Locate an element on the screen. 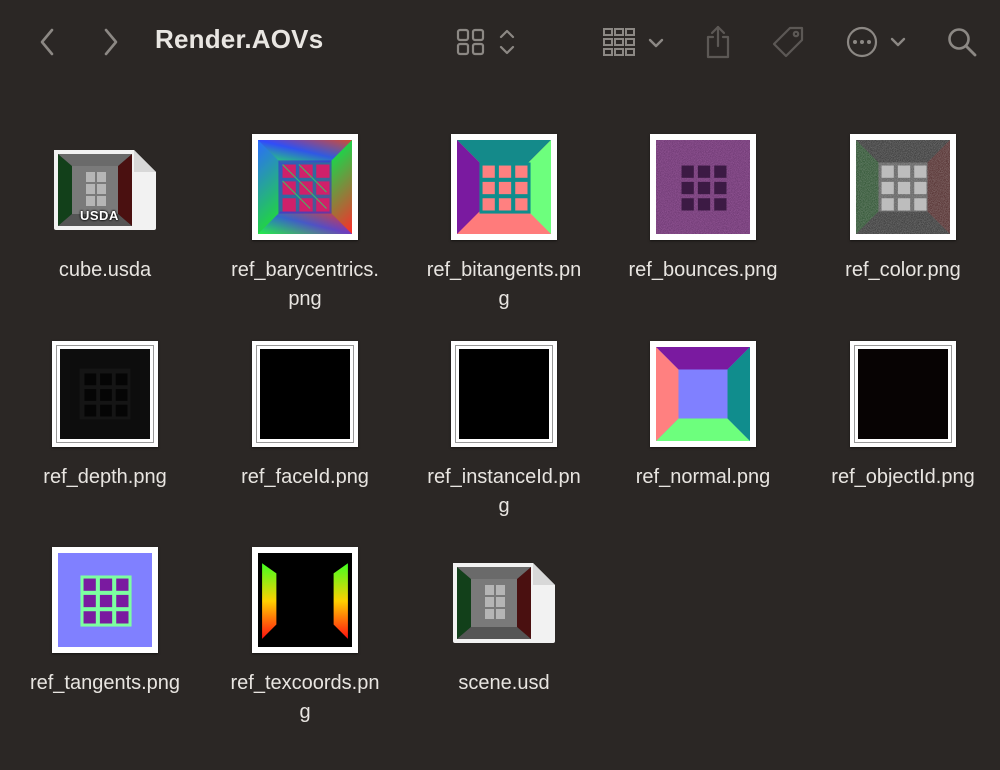  file-name-line: ref_instanceId.pn is located at coordinates (504, 477).